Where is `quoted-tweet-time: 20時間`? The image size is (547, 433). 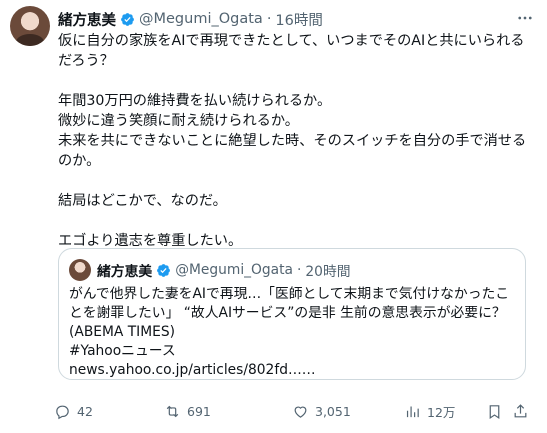 quoted-tweet-time: 20時間 is located at coordinates (328, 272).